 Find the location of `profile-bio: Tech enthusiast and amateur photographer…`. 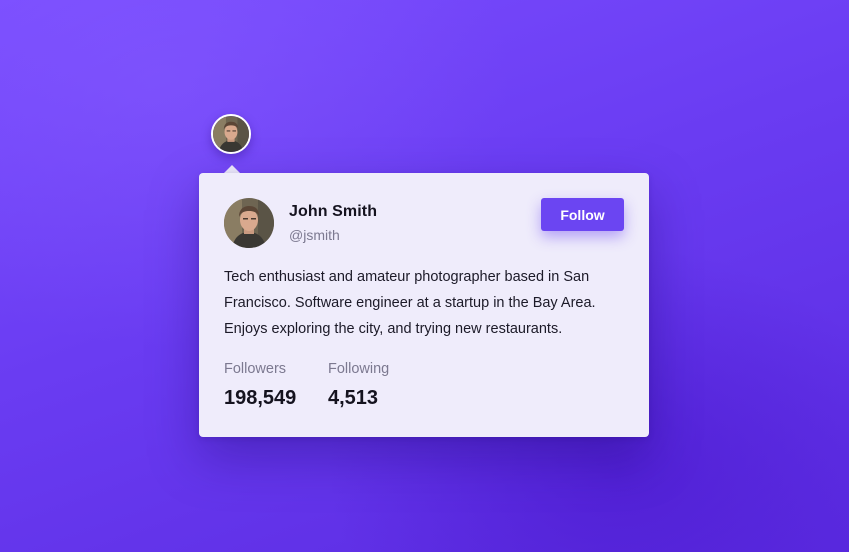

profile-bio: Tech enthusiast and amateur photographer… is located at coordinates (410, 303).